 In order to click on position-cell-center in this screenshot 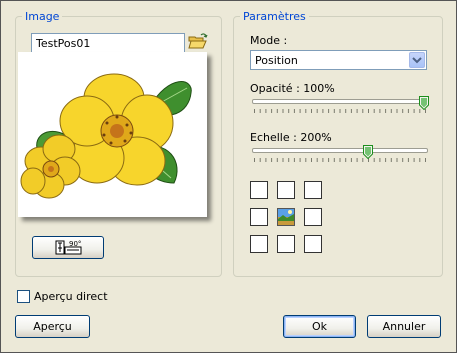, I will do `click(286, 217)`.